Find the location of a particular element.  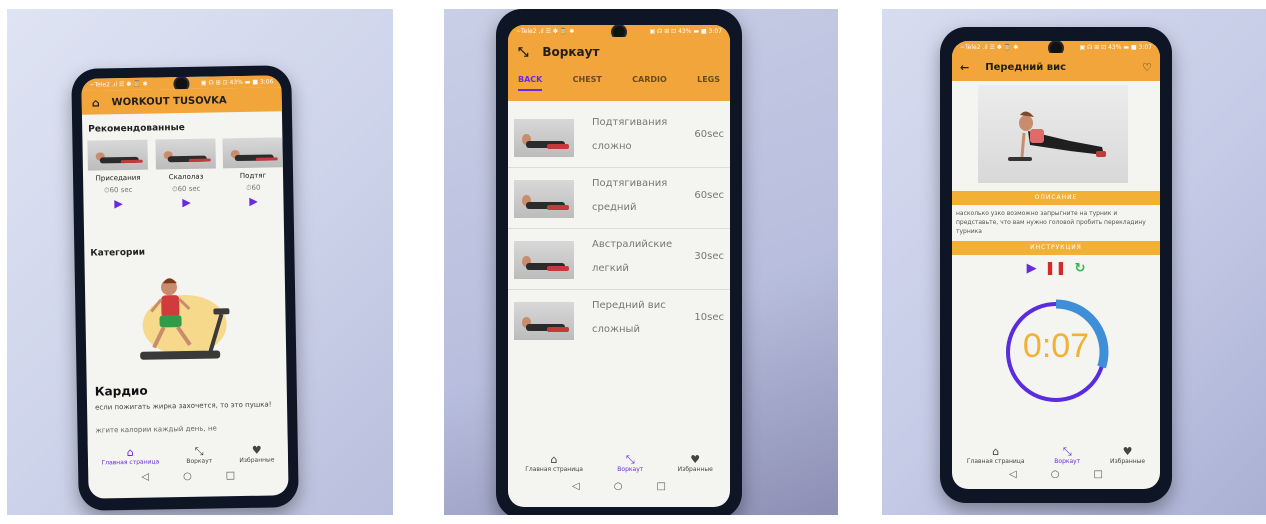

exercise-name: Скалолаз is located at coordinates (186, 177).